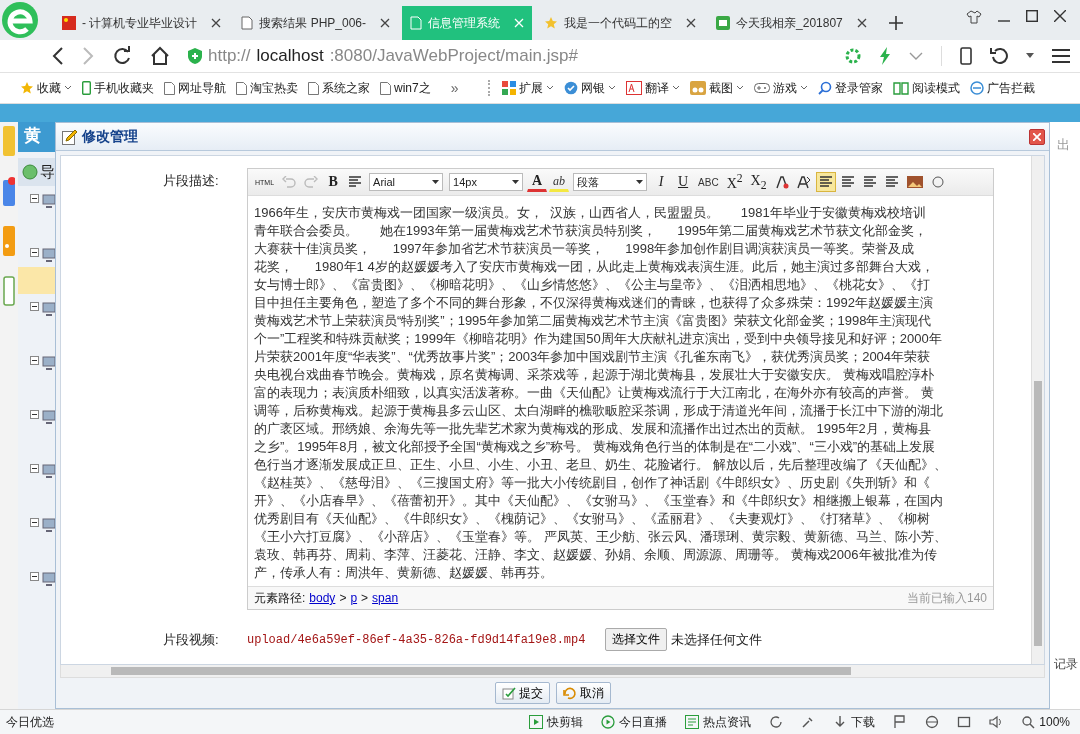 This screenshot has width=1080, height=734. I want to click on horizontal-scrollbar, so click(552, 671).